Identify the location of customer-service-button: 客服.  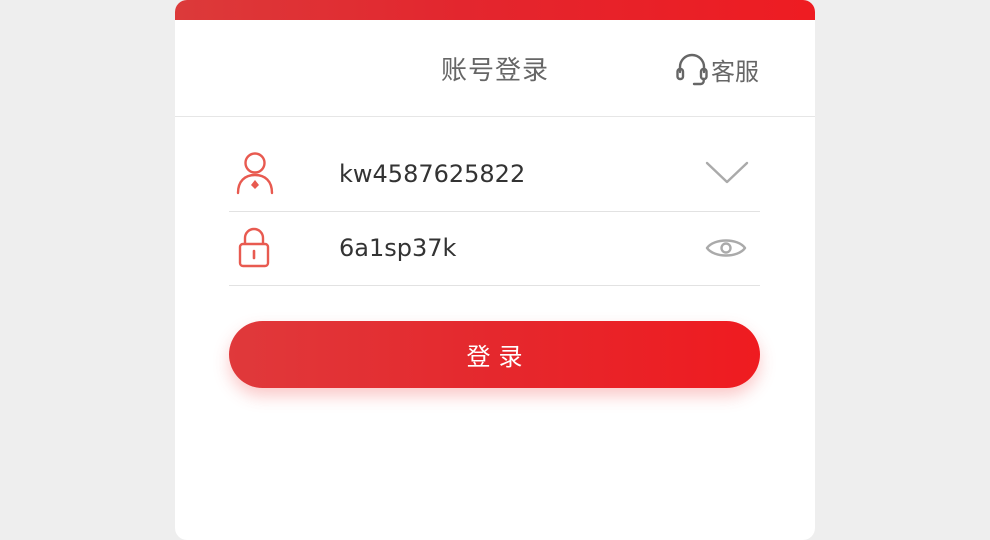
(717, 69).